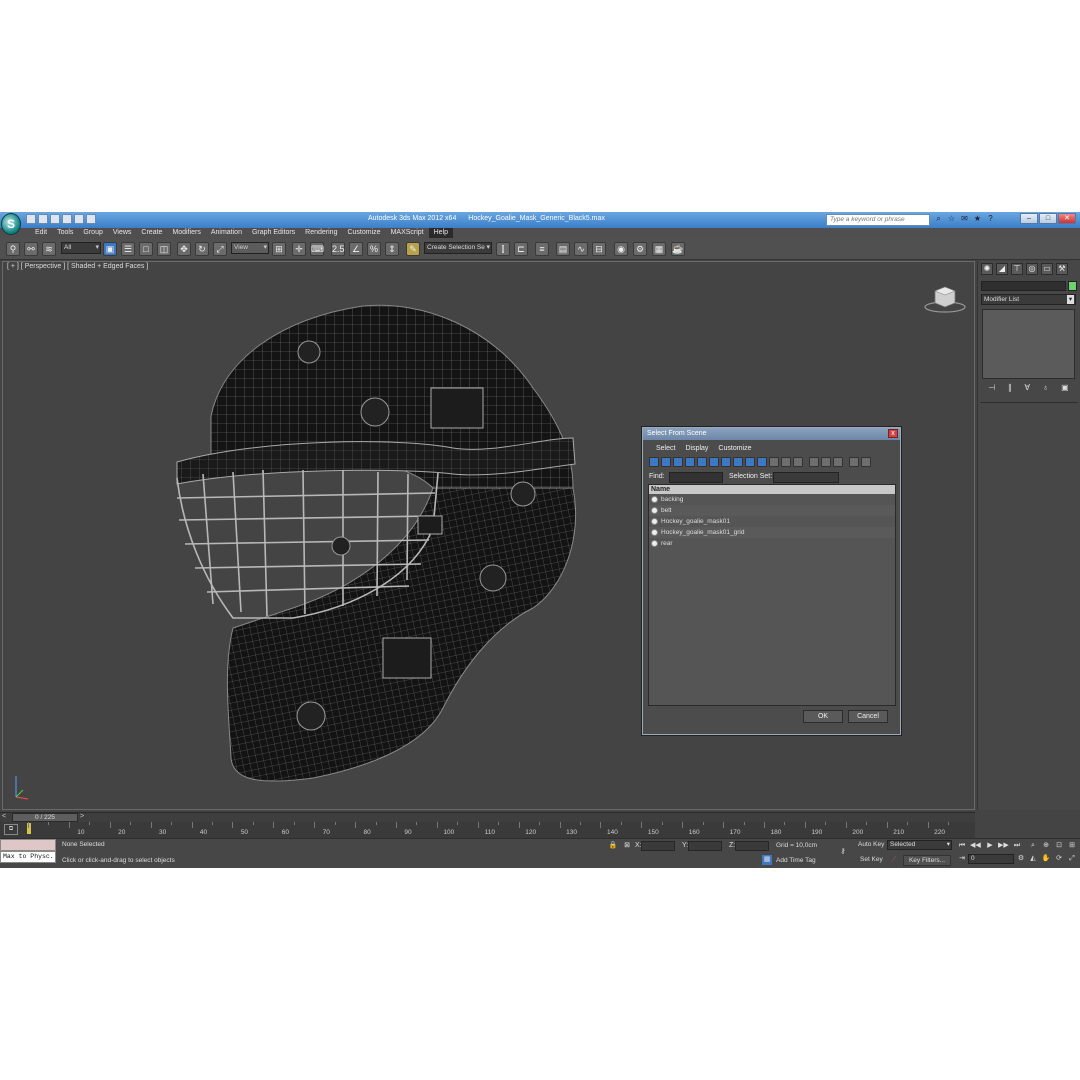  Describe the element at coordinates (1048, 218) in the screenshot. I see `maximize-icon: □` at that location.